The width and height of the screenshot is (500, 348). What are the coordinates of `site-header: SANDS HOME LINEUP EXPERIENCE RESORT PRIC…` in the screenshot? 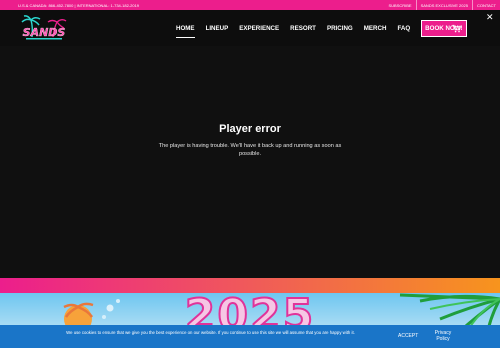 It's located at (250, 28).